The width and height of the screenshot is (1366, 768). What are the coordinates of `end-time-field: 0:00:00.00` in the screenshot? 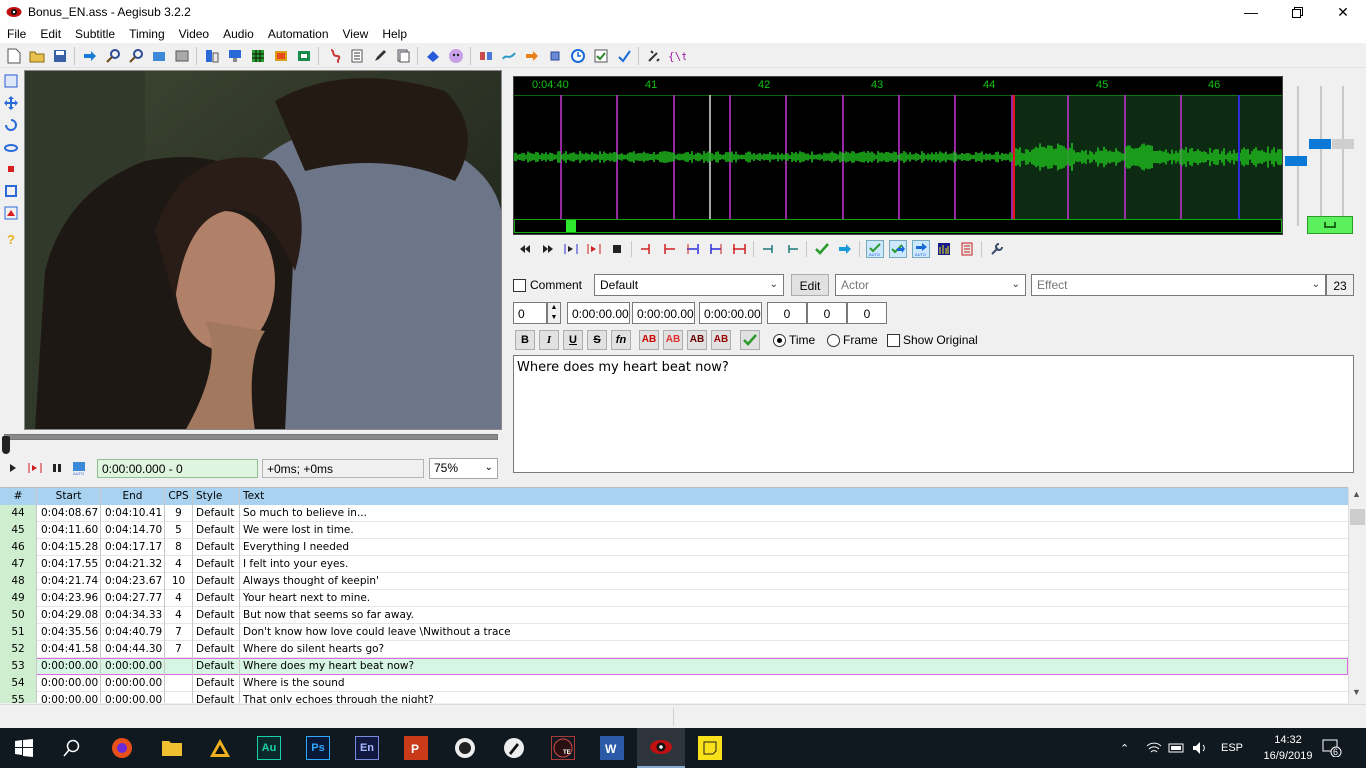 It's located at (663, 313).